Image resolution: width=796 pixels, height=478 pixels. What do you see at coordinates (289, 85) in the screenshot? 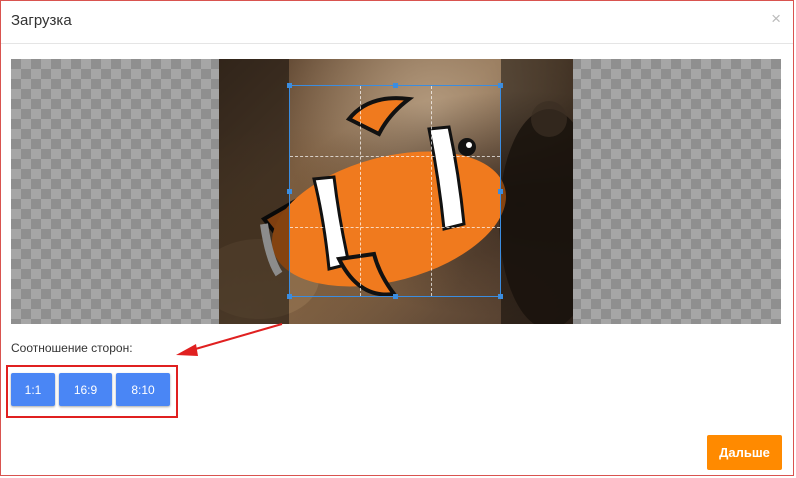
I see `crop-handle-tl` at bounding box center [289, 85].